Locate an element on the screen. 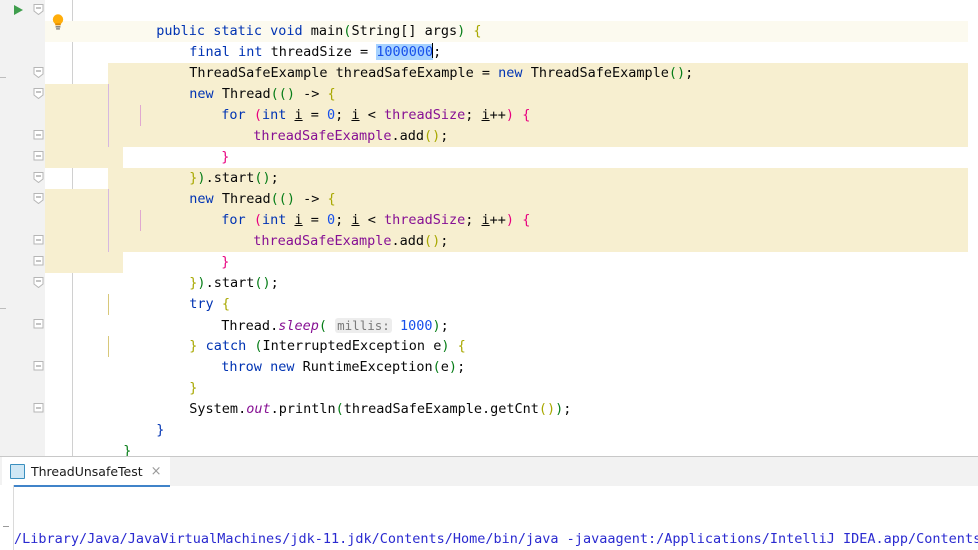  code-line-1: public static void main(String[] args) { is located at coordinates (489, 19).